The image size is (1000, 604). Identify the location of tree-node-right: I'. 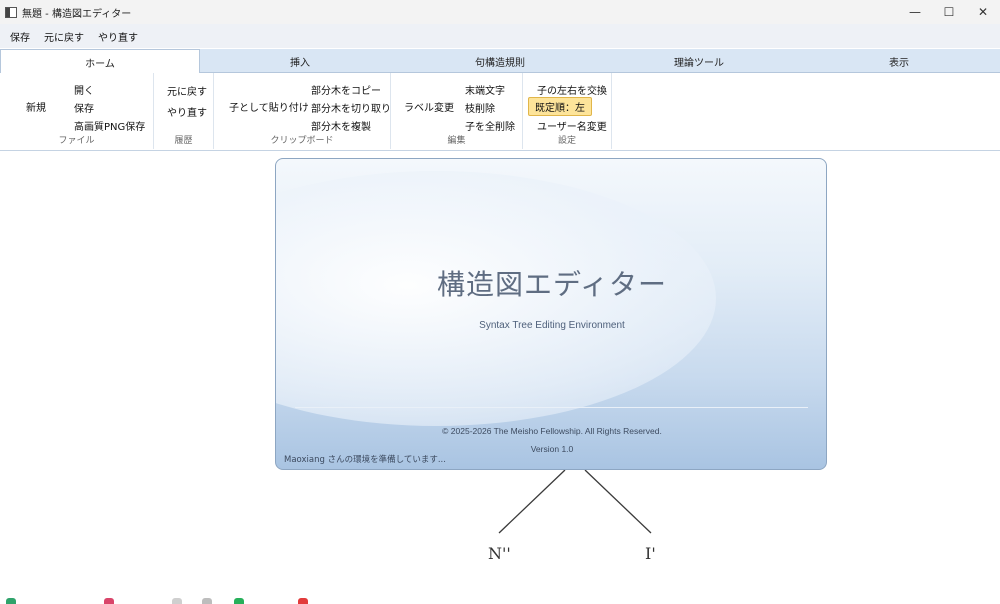
(650, 553).